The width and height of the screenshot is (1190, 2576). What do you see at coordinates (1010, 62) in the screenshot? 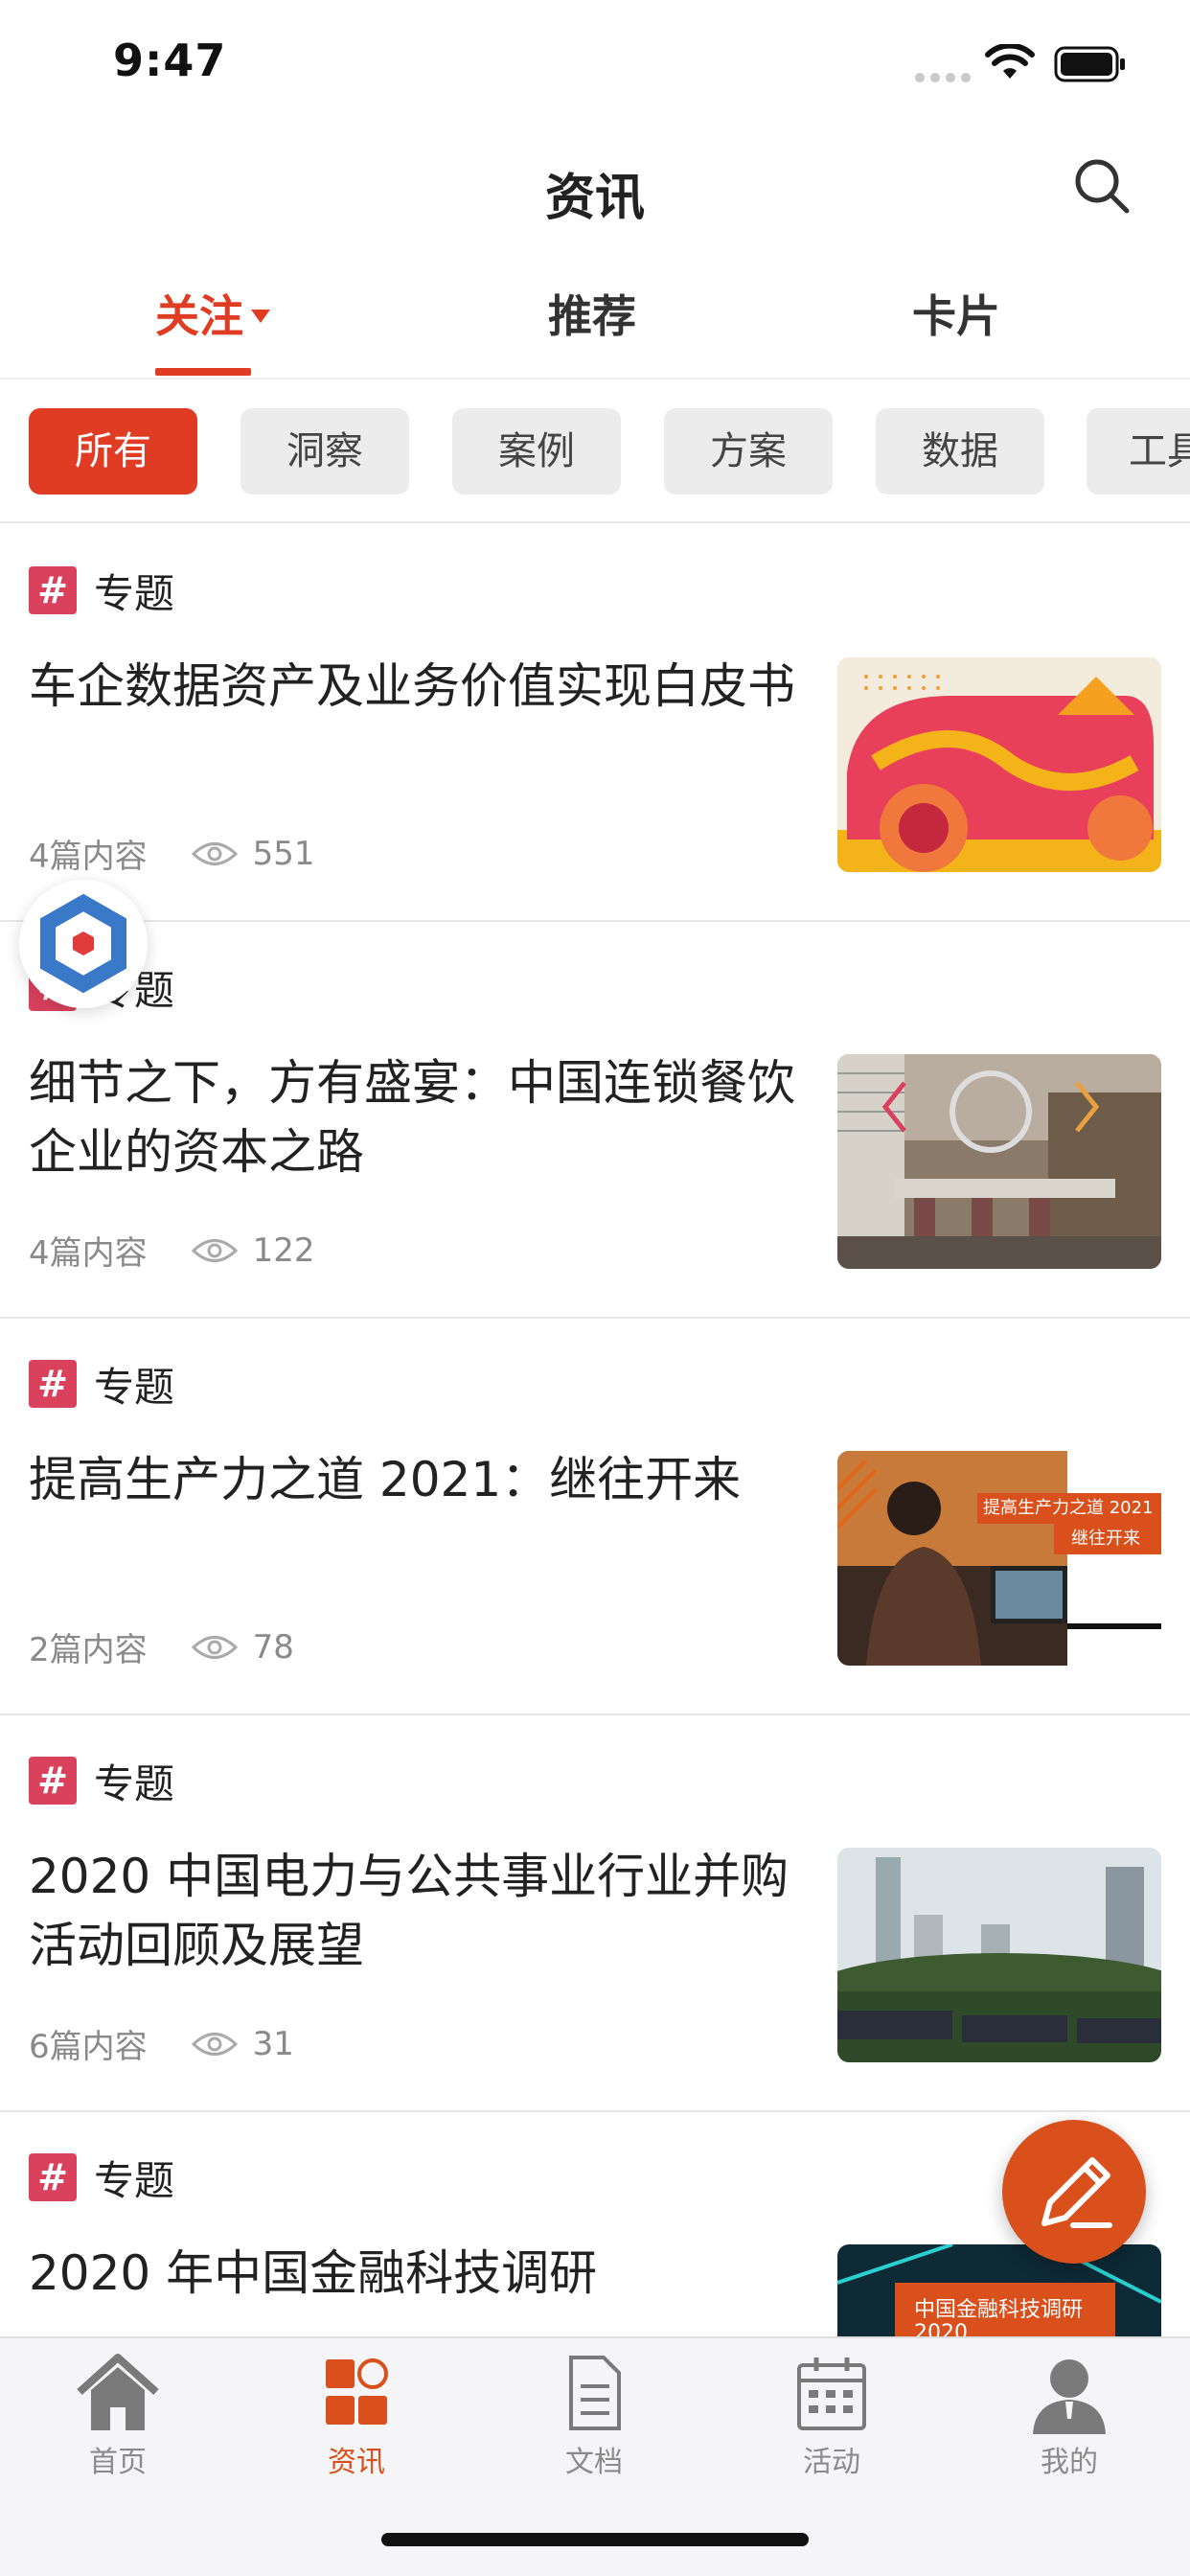
I see `wifi-icon` at bounding box center [1010, 62].